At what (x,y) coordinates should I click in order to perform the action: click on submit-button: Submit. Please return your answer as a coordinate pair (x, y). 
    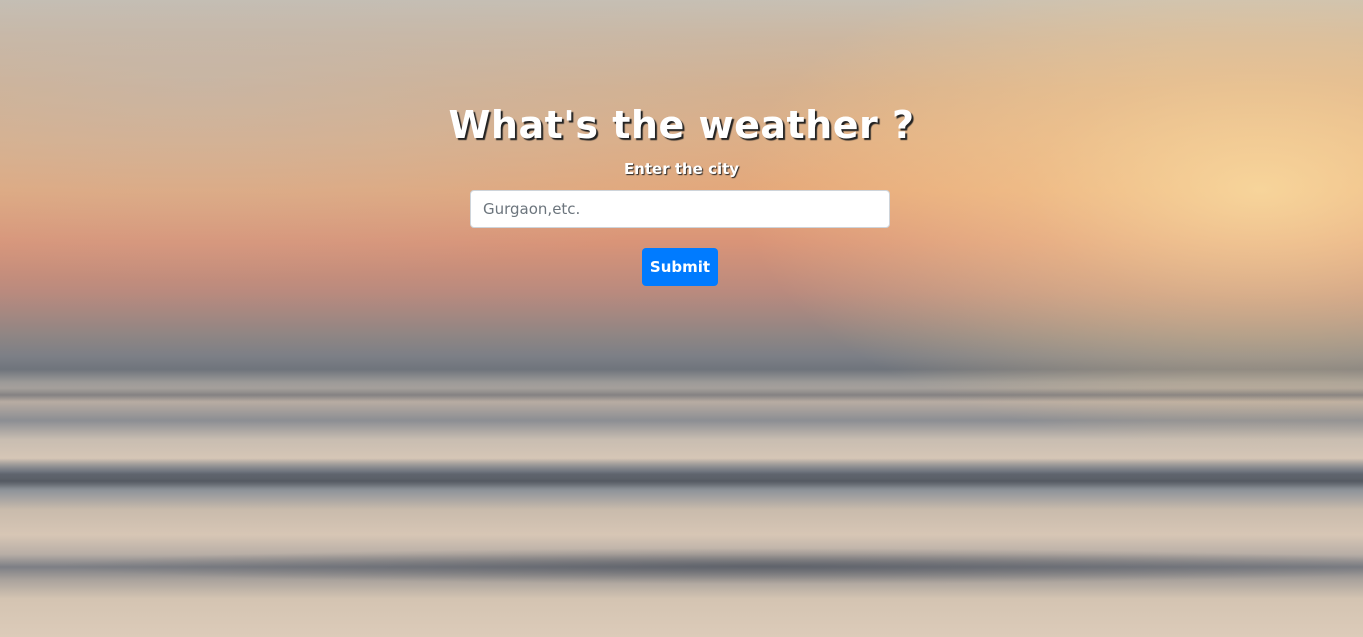
    Looking at the image, I should click on (680, 267).